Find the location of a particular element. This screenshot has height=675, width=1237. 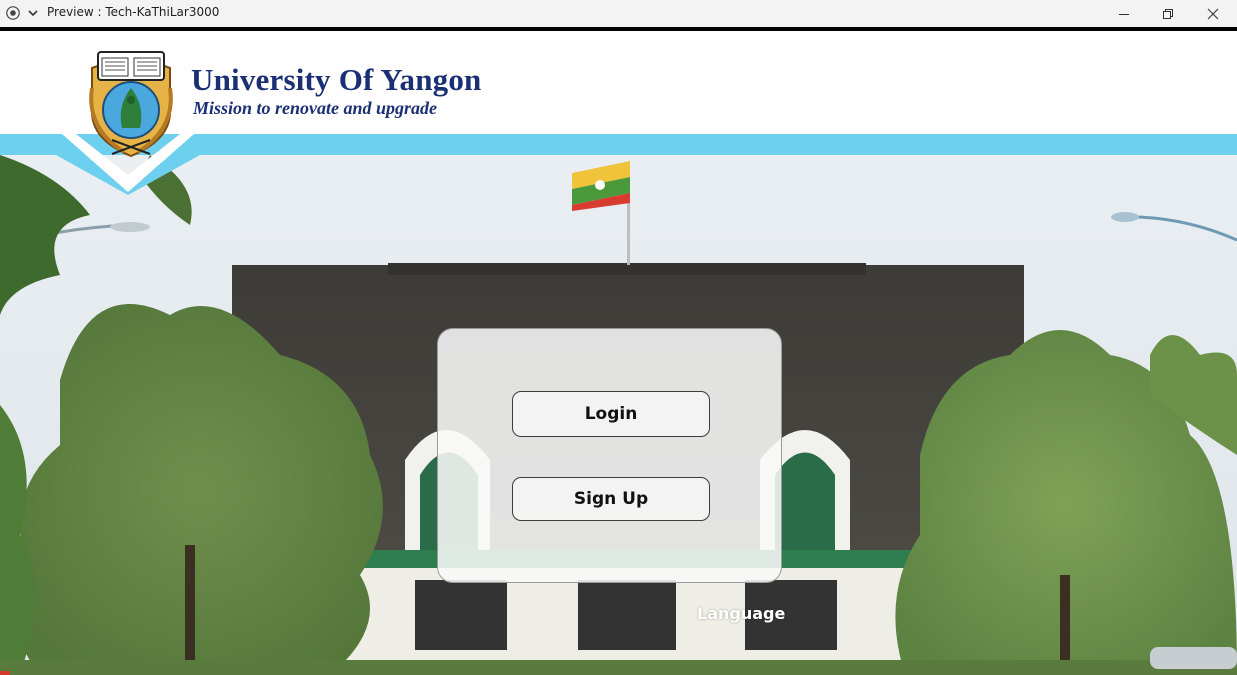

window-title: Preview : Tech-KaThiLar3000 is located at coordinates (133, 12).